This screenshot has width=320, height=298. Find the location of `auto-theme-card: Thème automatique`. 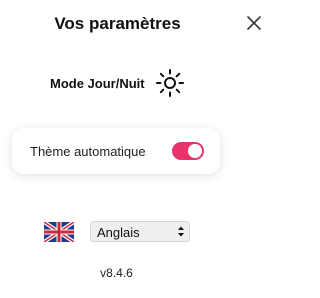

auto-theme-card: Thème automatique is located at coordinates (116, 151).